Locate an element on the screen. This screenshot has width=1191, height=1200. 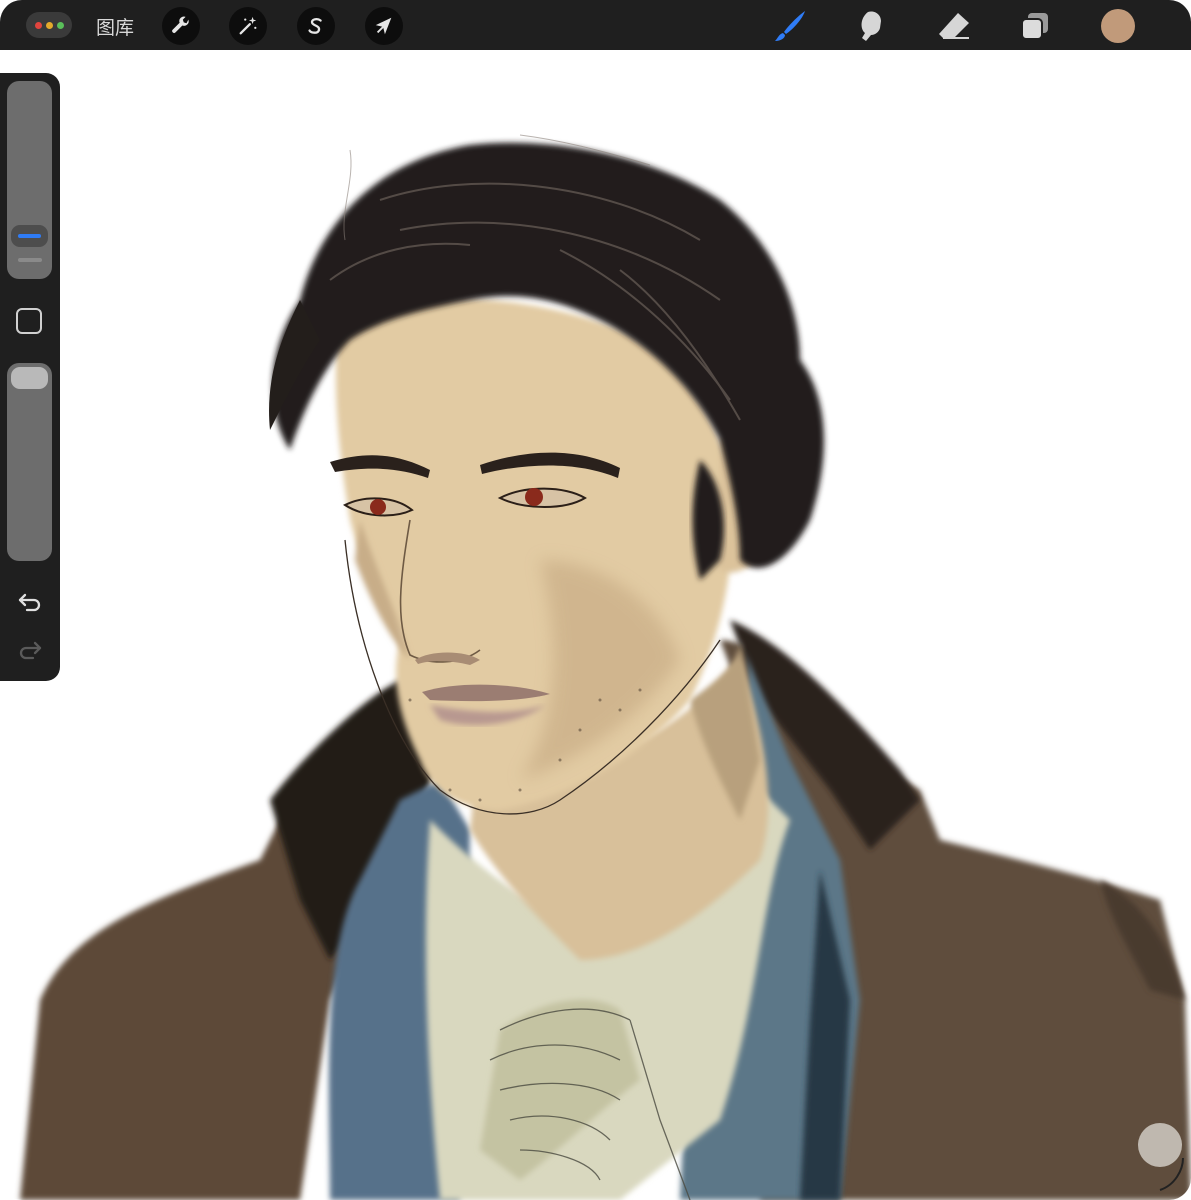
layers-icon is located at coordinates (1034, 26).